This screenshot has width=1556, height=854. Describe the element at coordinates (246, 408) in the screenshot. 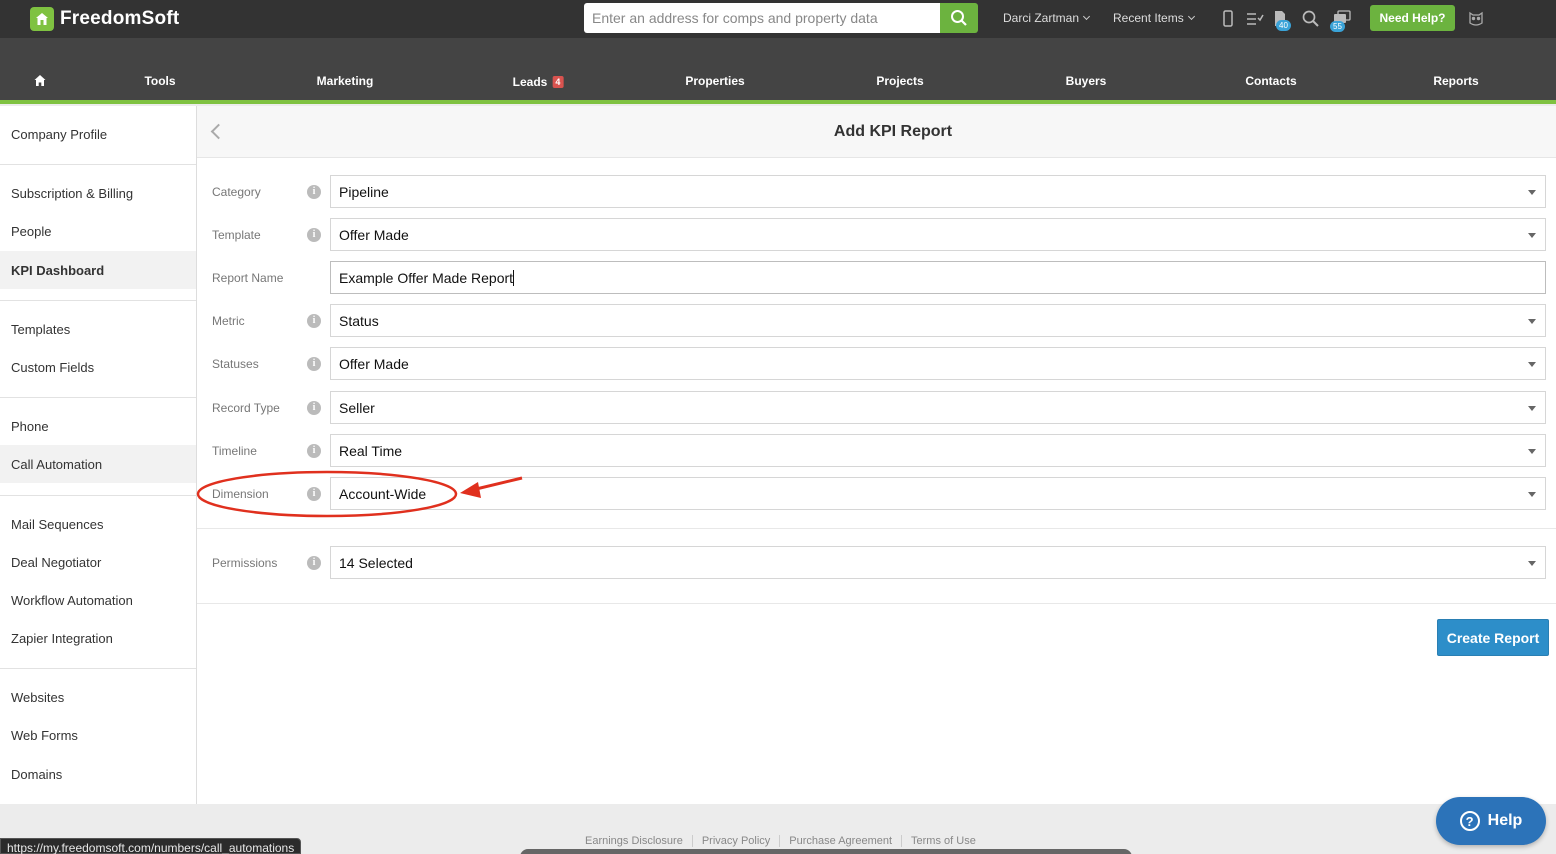

I see `record-type-label: Record Type` at that location.